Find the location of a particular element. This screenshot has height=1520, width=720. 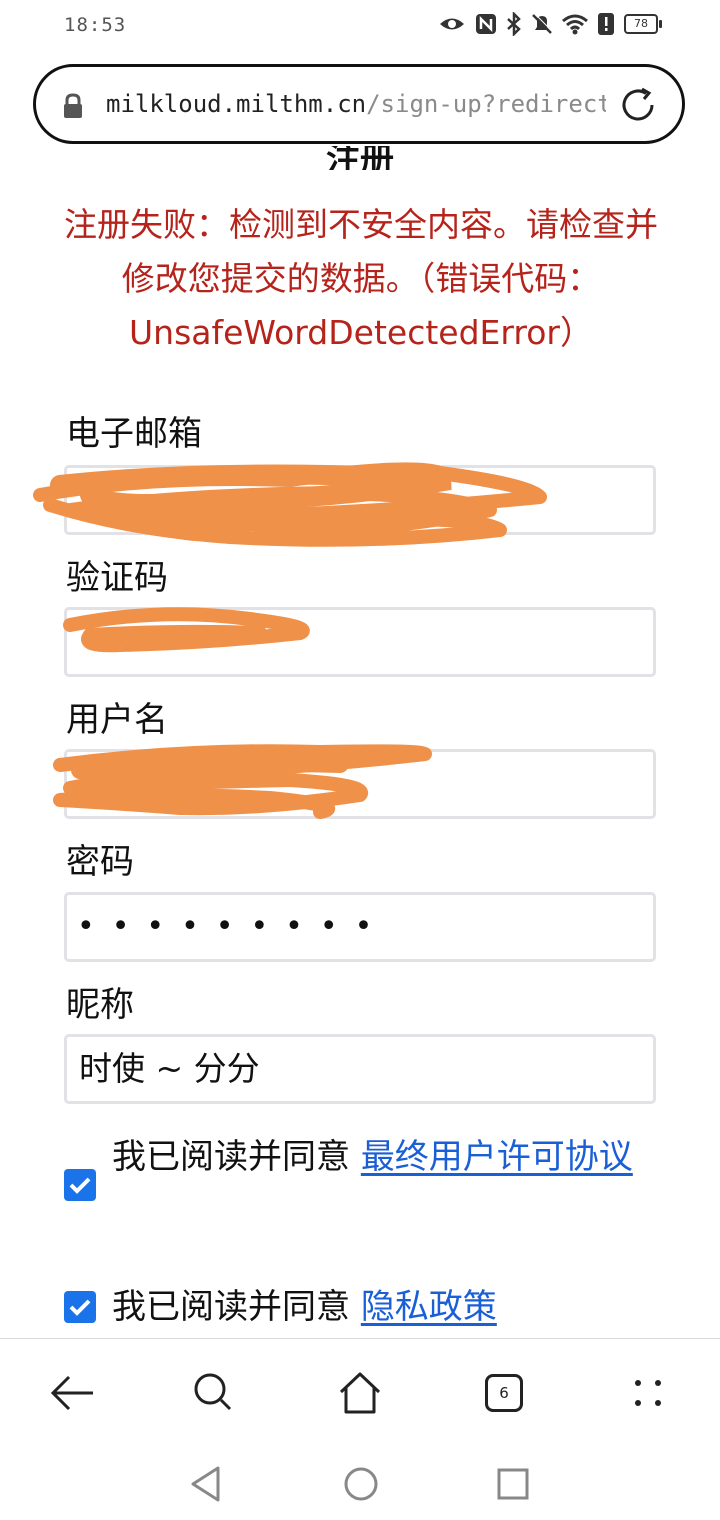

back-button is located at coordinates (72, 1393).